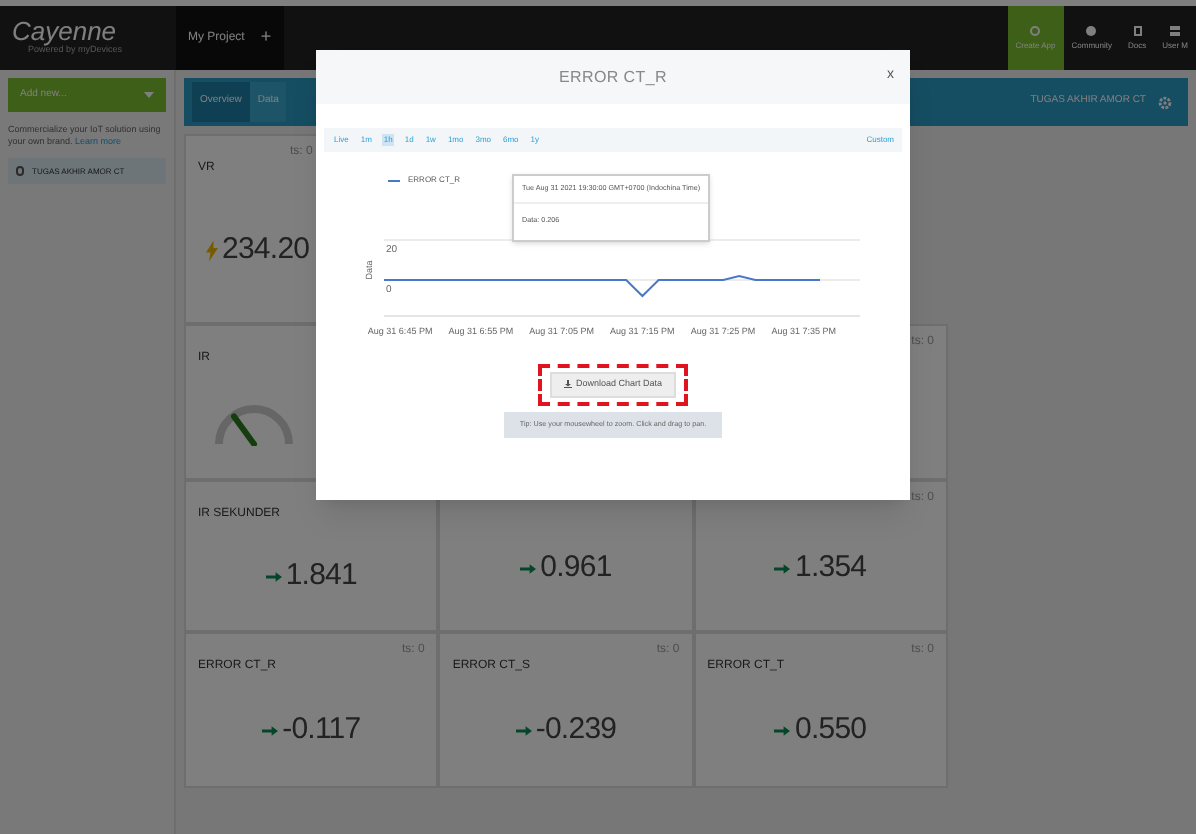 This screenshot has width=1196, height=834. I want to click on dialog-title: ERROR CT_R, so click(612, 77).